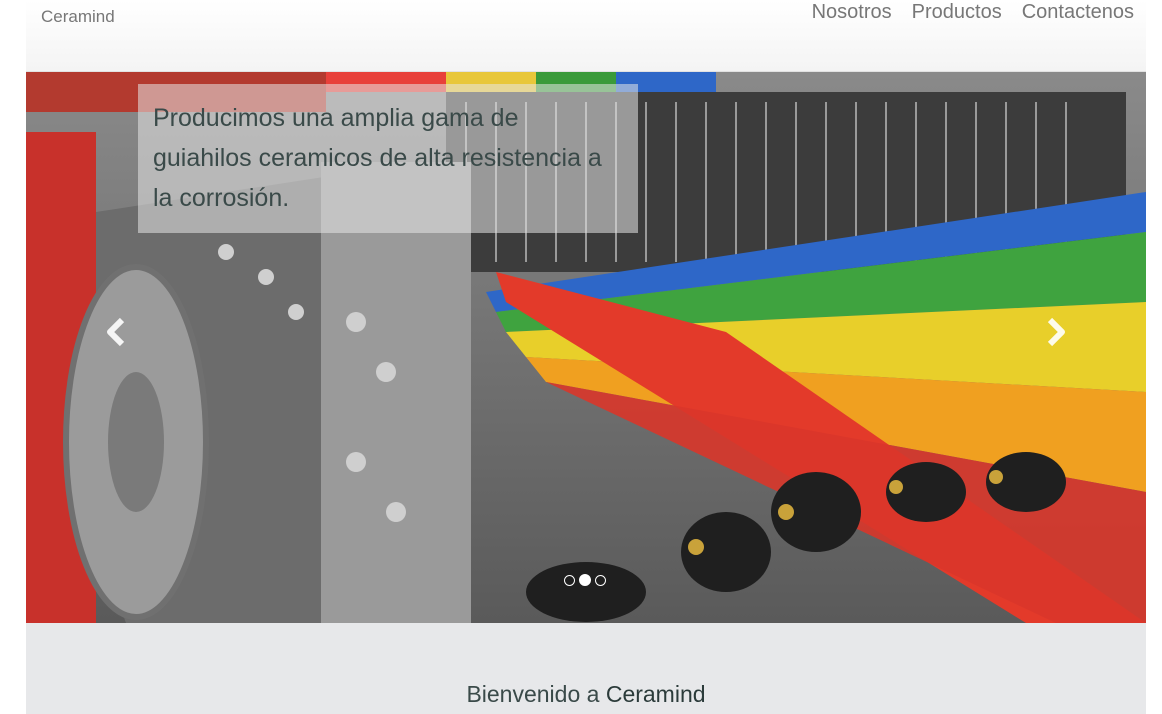 This screenshot has width=1162, height=714. I want to click on nav-link-contactenos: Contactenos, so click(1078, 12).